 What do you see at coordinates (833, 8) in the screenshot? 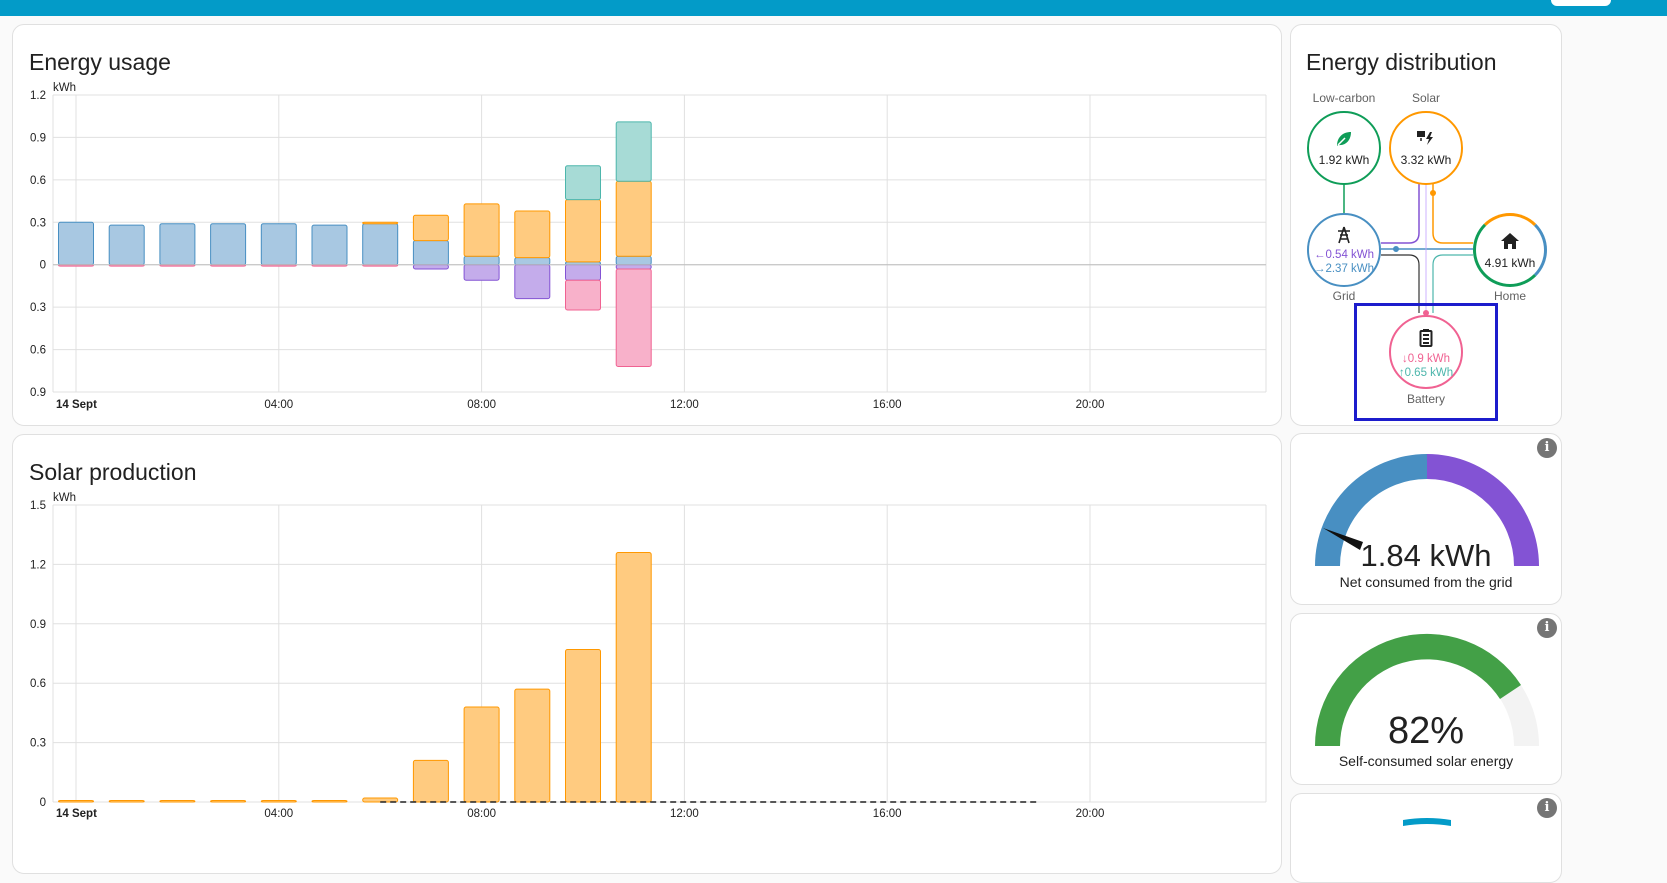
I see `top-app-bar` at bounding box center [833, 8].